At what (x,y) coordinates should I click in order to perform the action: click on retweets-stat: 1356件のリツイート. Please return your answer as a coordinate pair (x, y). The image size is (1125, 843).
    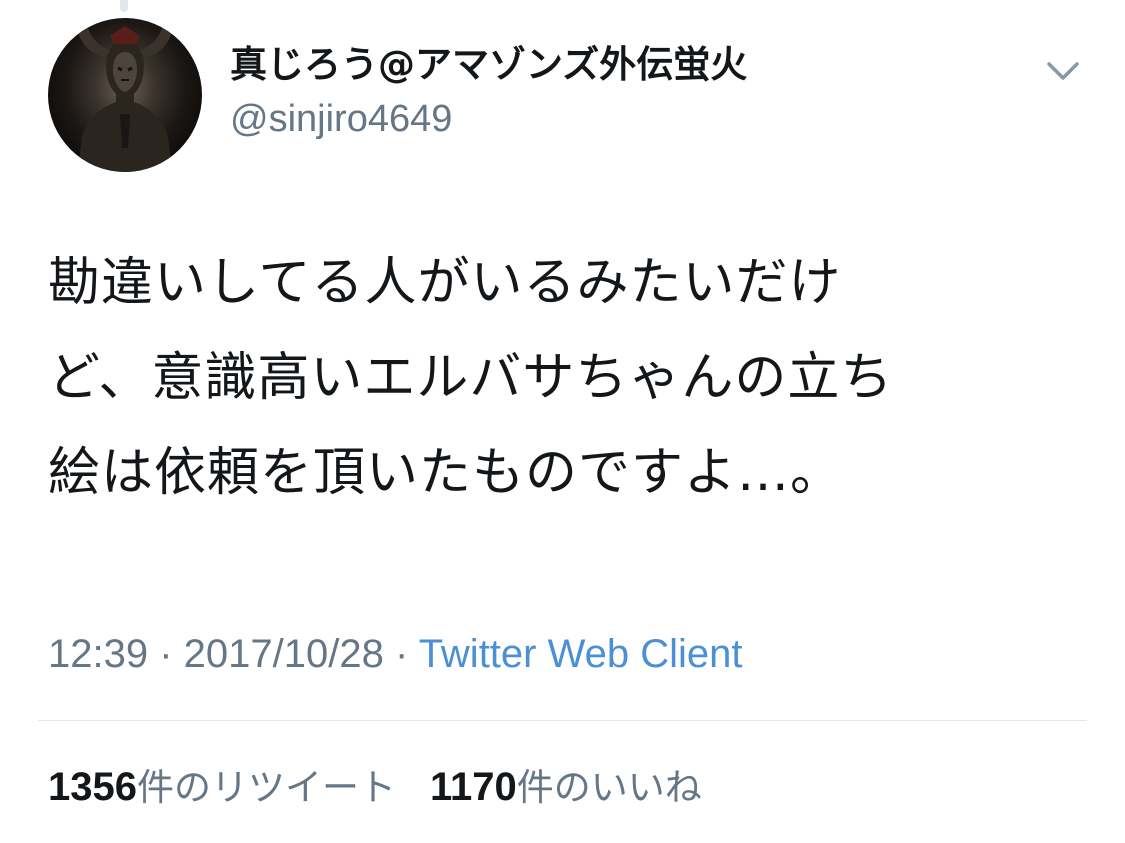
    Looking at the image, I should click on (222, 787).